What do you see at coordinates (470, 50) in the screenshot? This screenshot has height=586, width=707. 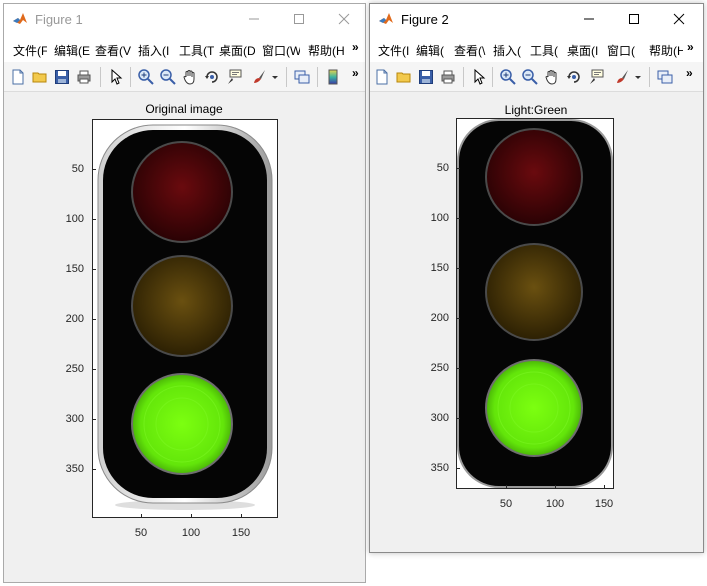 I see `menu-view: 查看(\` at bounding box center [470, 50].